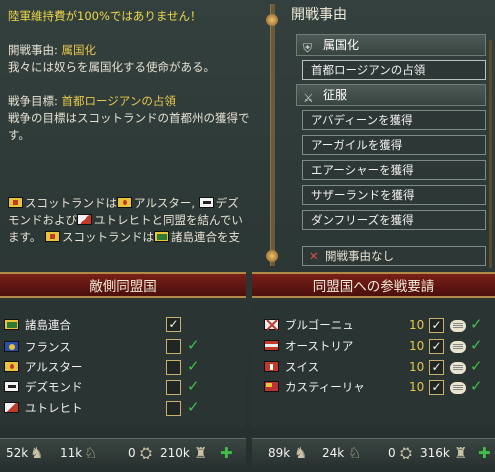  Describe the element at coordinates (314, 387) in the screenshot. I see `call-ally-row: カスティーリャ` at that location.